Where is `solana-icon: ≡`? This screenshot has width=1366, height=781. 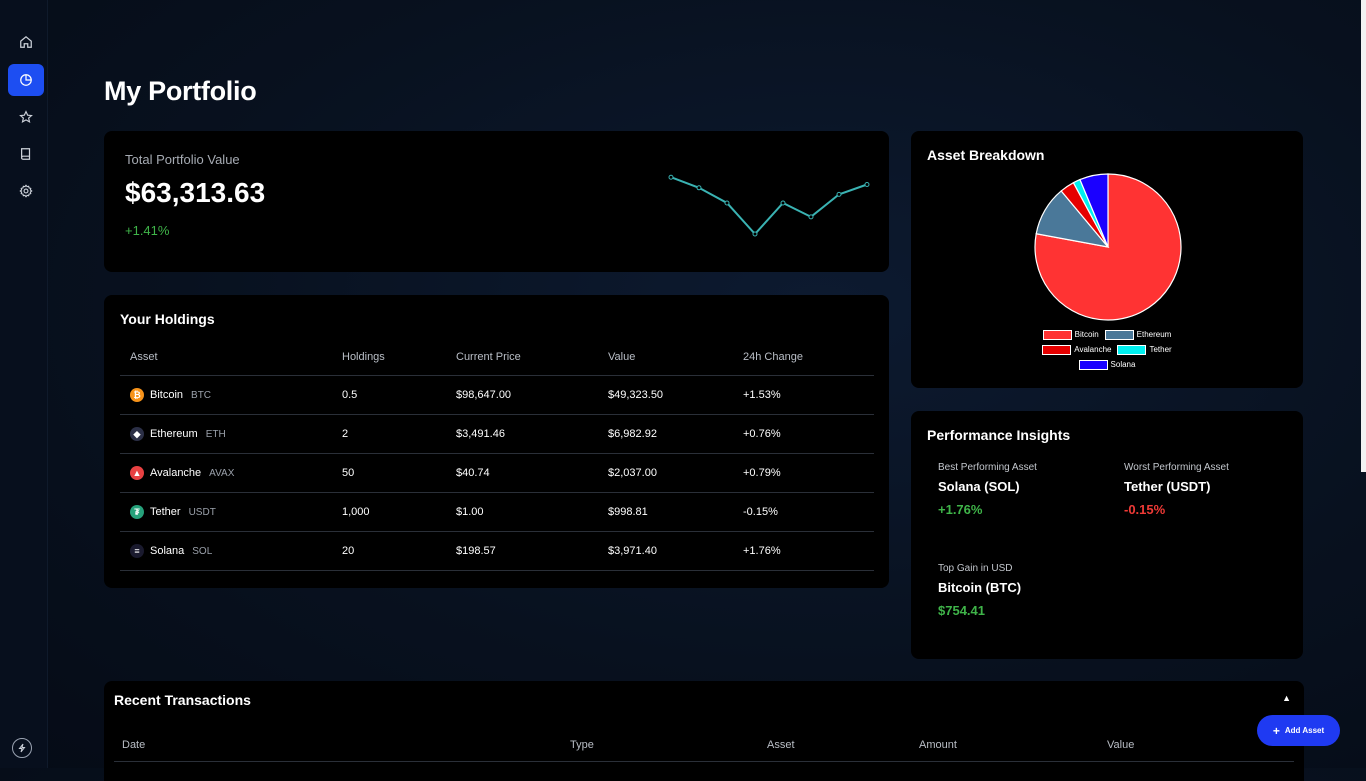
solana-icon: ≡ is located at coordinates (137, 551).